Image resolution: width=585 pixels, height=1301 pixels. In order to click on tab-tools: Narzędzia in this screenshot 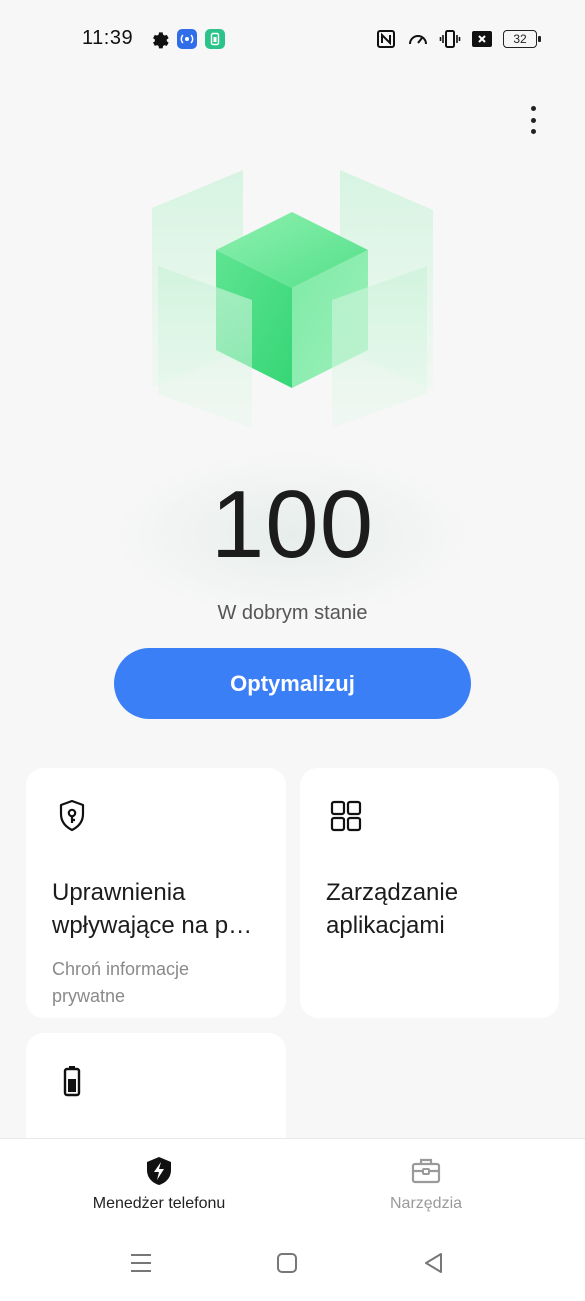, I will do `click(426, 1184)`.